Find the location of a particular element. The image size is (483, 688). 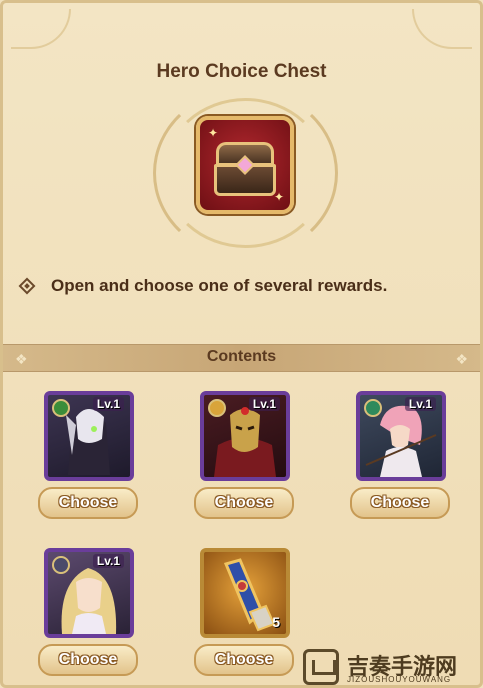

hero-portrait-4: Lv.1 is located at coordinates (89, 593).